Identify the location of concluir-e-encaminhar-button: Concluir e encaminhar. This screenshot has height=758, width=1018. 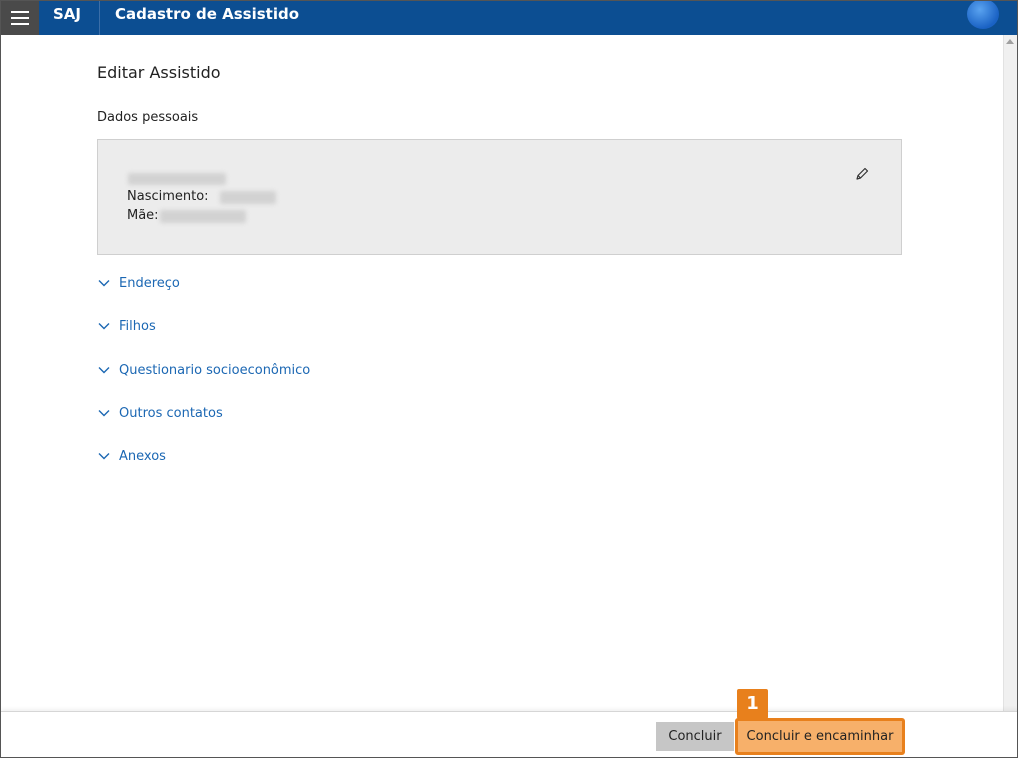
(820, 736).